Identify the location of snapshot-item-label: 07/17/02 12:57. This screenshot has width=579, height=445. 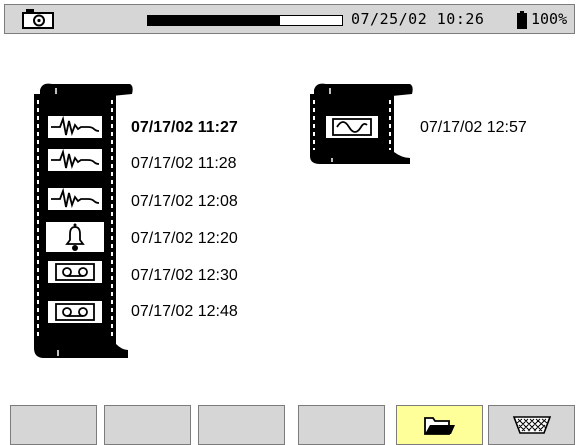
(473, 128).